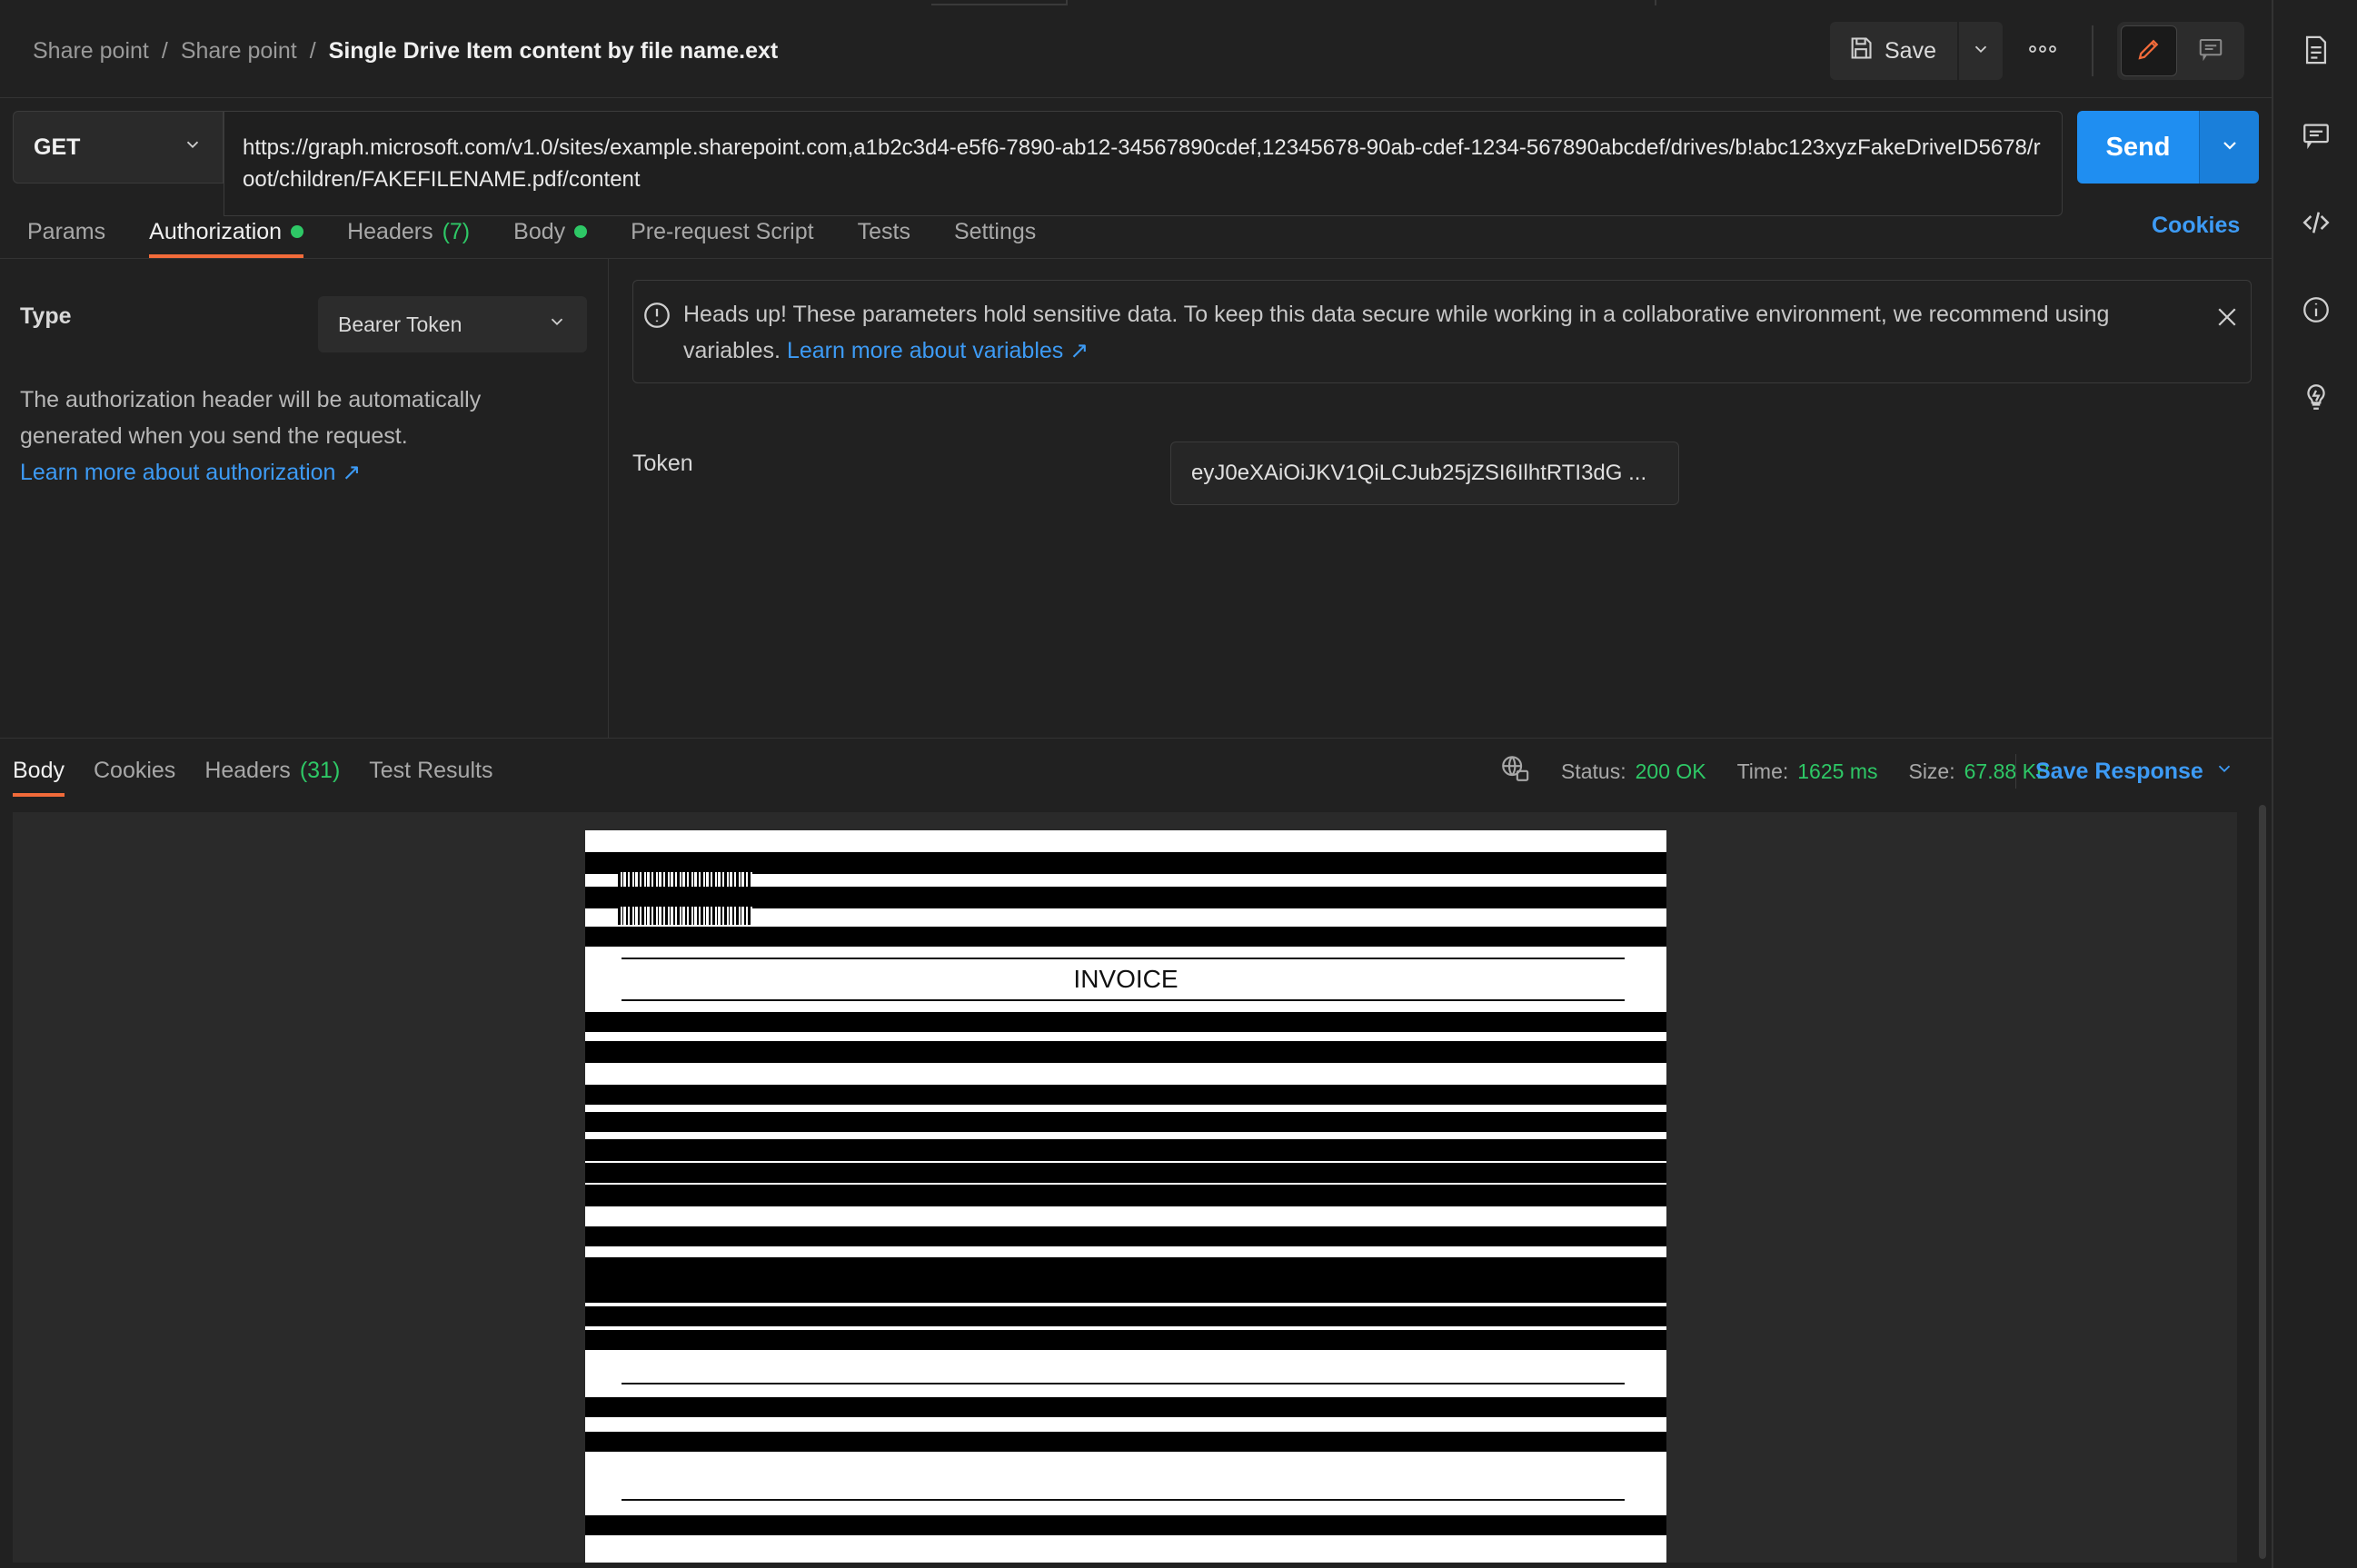 This screenshot has width=2357, height=1568. What do you see at coordinates (685, 916) in the screenshot?
I see `barcode` at bounding box center [685, 916].